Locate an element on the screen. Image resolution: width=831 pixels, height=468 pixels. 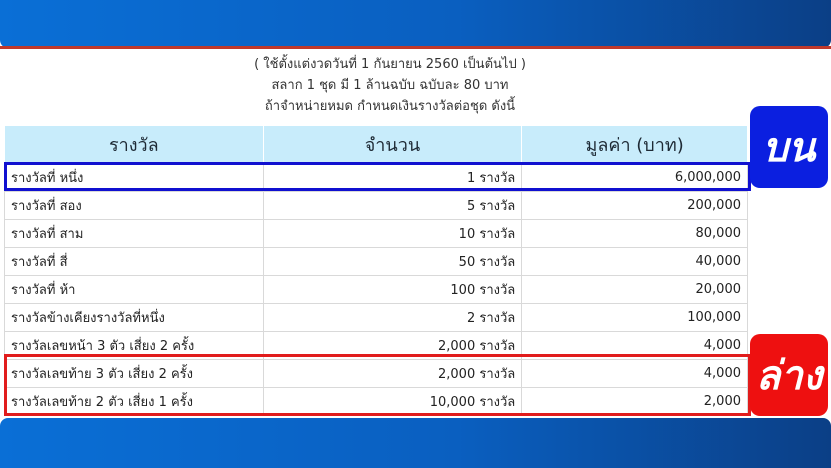
cell-value: 80,000 is located at coordinates (634, 233).